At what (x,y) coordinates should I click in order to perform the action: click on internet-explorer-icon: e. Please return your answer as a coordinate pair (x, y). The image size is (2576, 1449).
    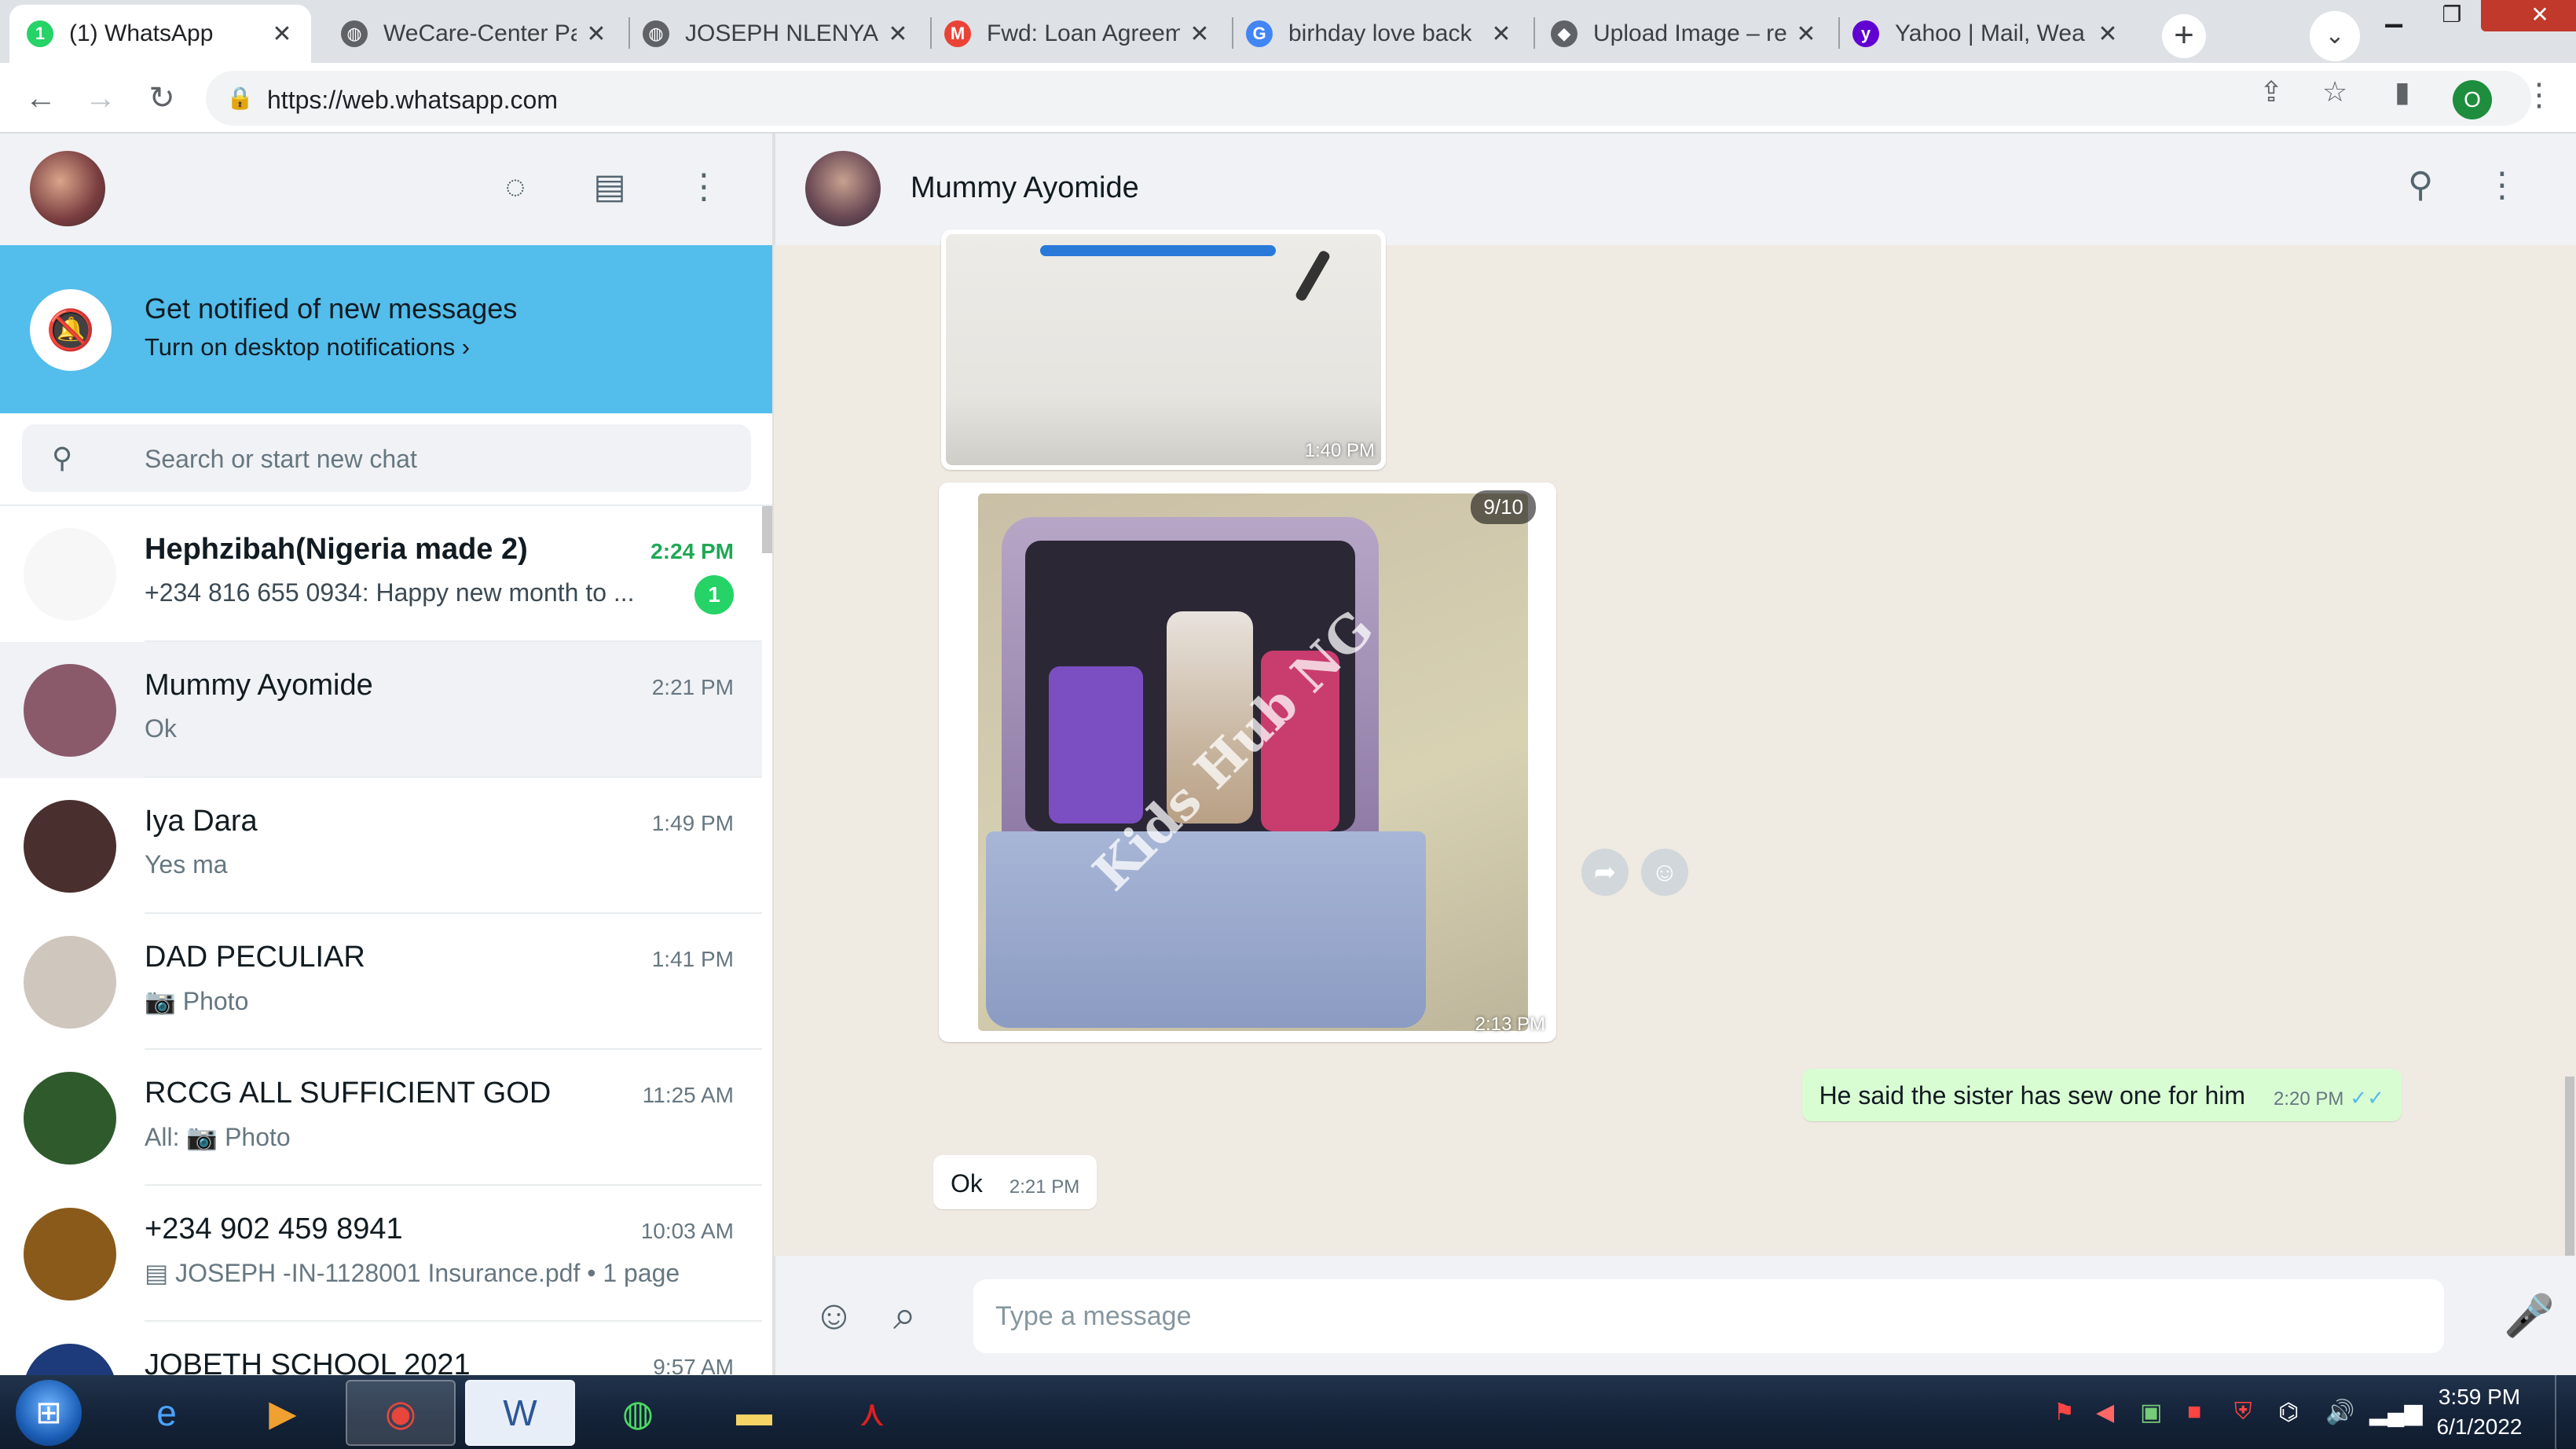
    Looking at the image, I should click on (167, 1413).